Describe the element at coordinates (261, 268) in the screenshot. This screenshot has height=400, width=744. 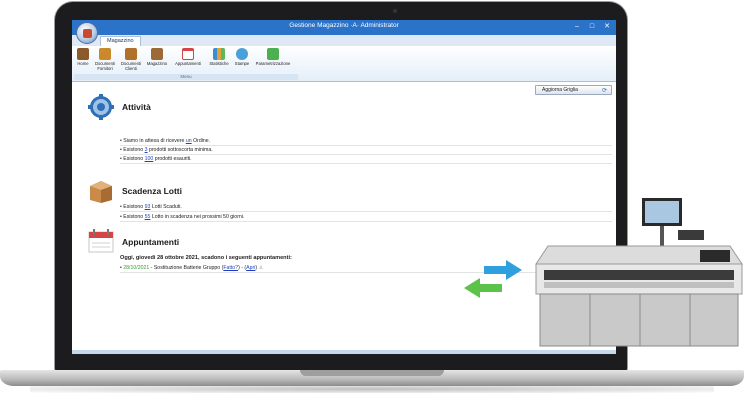
I see `user-icon: ♙` at that location.